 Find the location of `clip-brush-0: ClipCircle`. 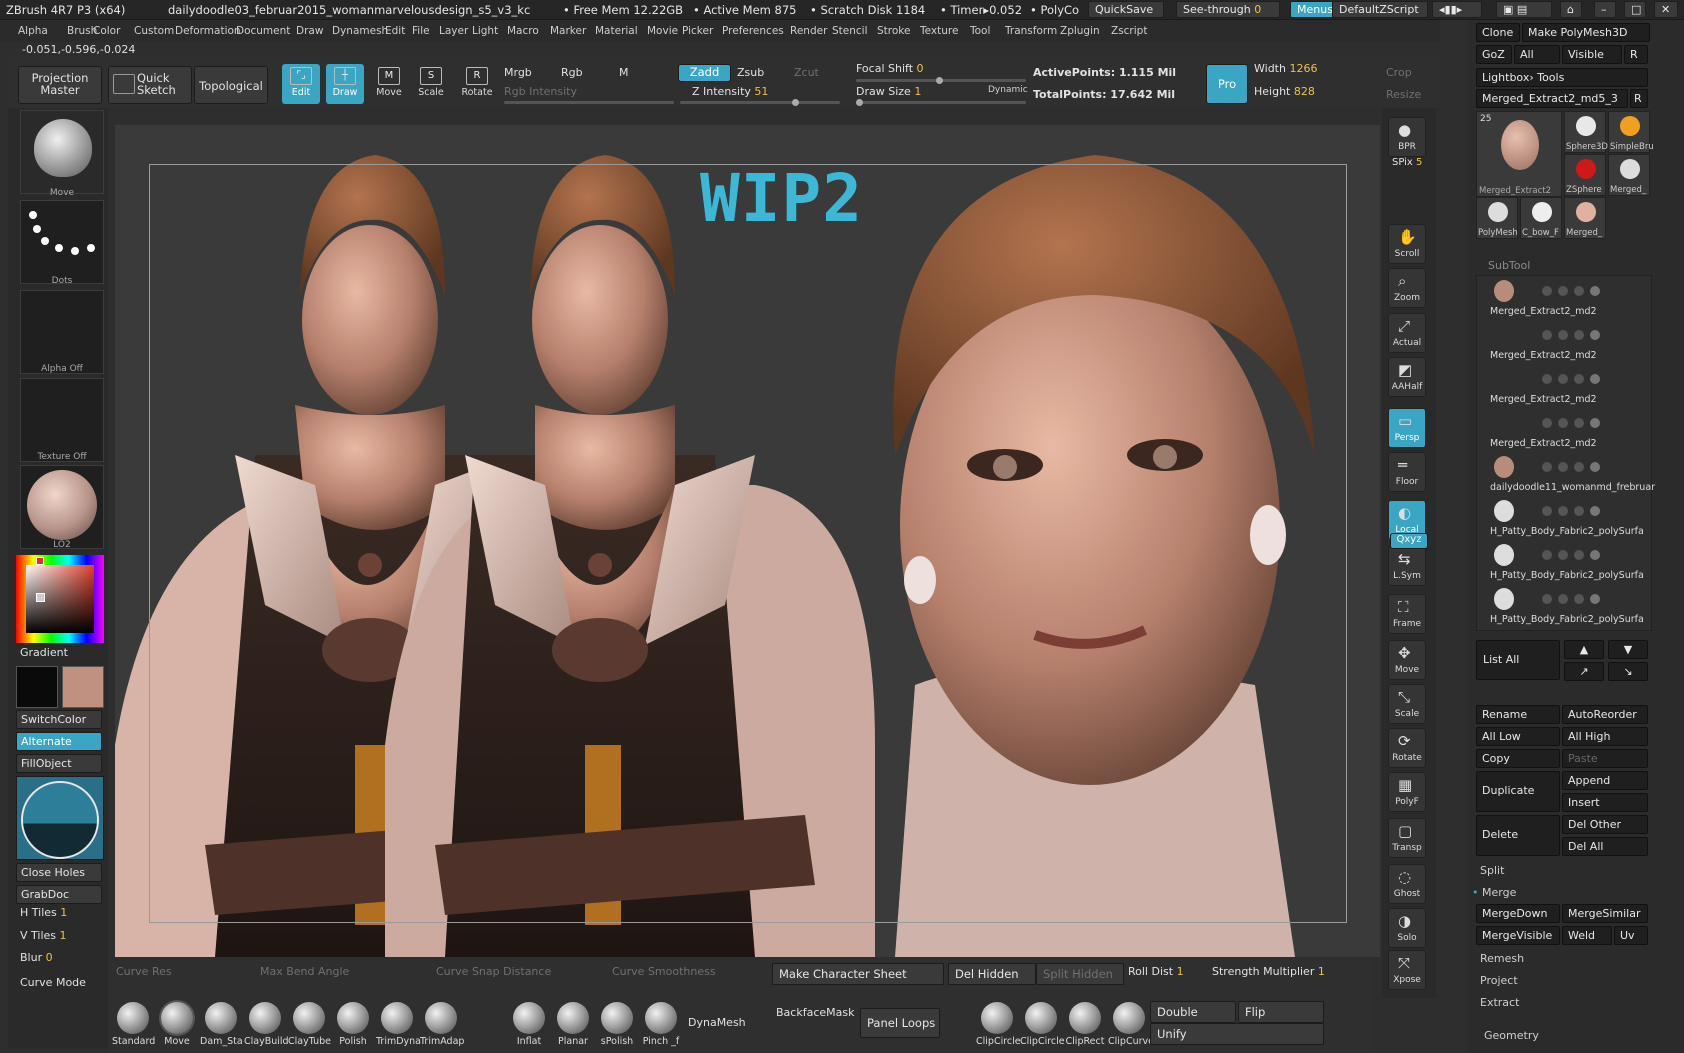

clip-brush-0: ClipCircle is located at coordinates (998, 1024).